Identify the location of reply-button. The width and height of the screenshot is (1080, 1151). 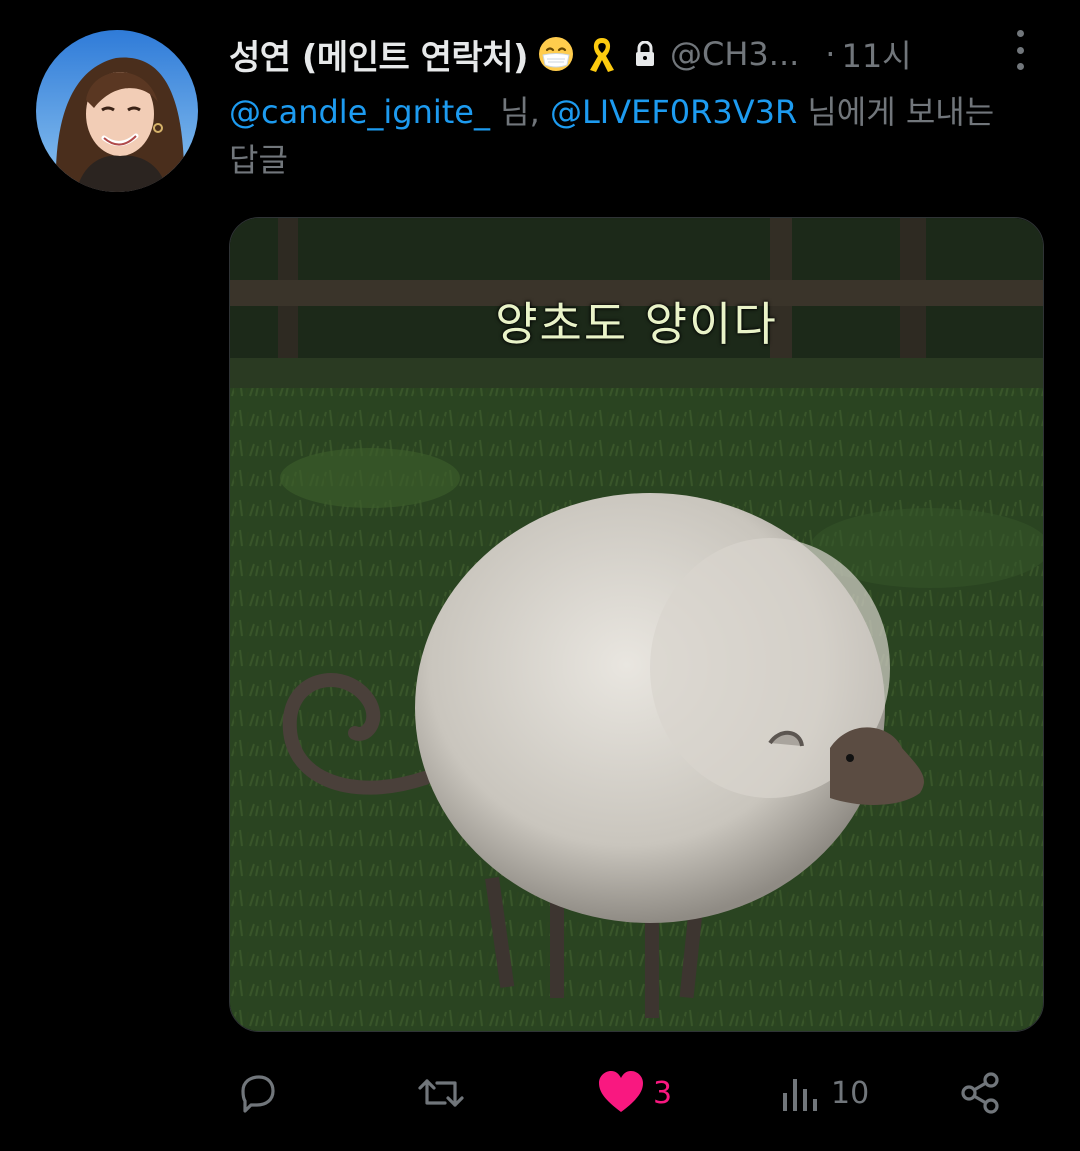
(261, 1093).